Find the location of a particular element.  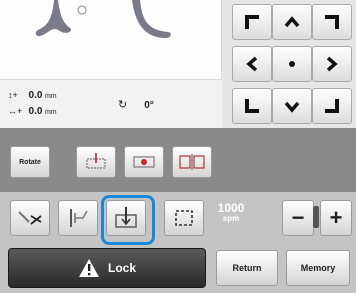

center-button is located at coordinates (292, 64).